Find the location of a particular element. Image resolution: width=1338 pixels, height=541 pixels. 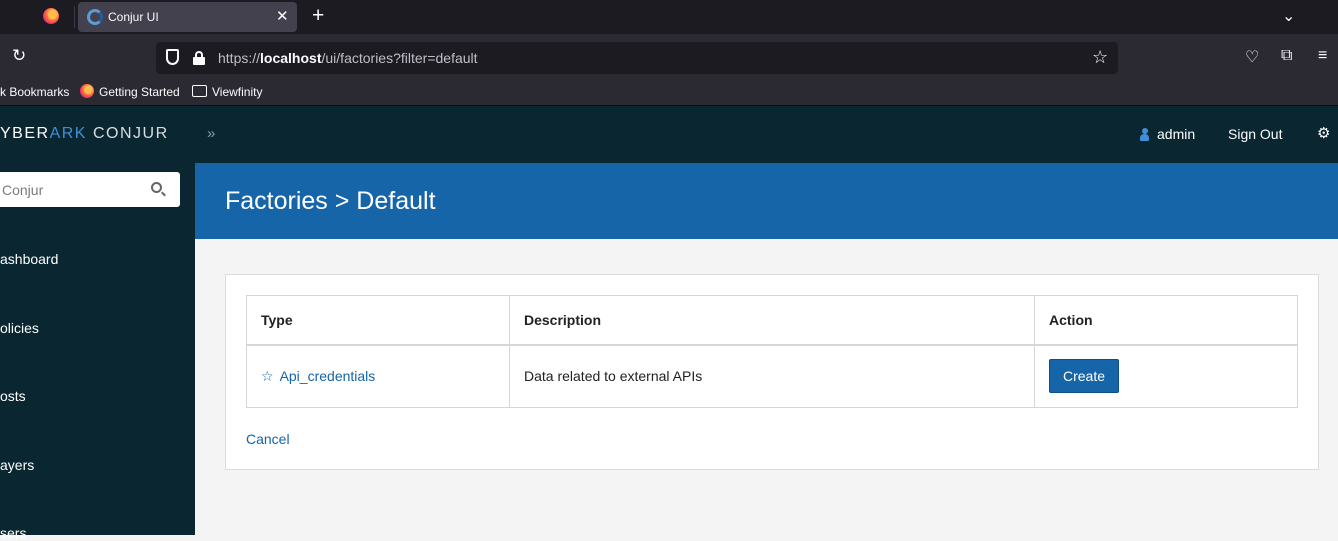

search-input: Conjur is located at coordinates (90, 189).